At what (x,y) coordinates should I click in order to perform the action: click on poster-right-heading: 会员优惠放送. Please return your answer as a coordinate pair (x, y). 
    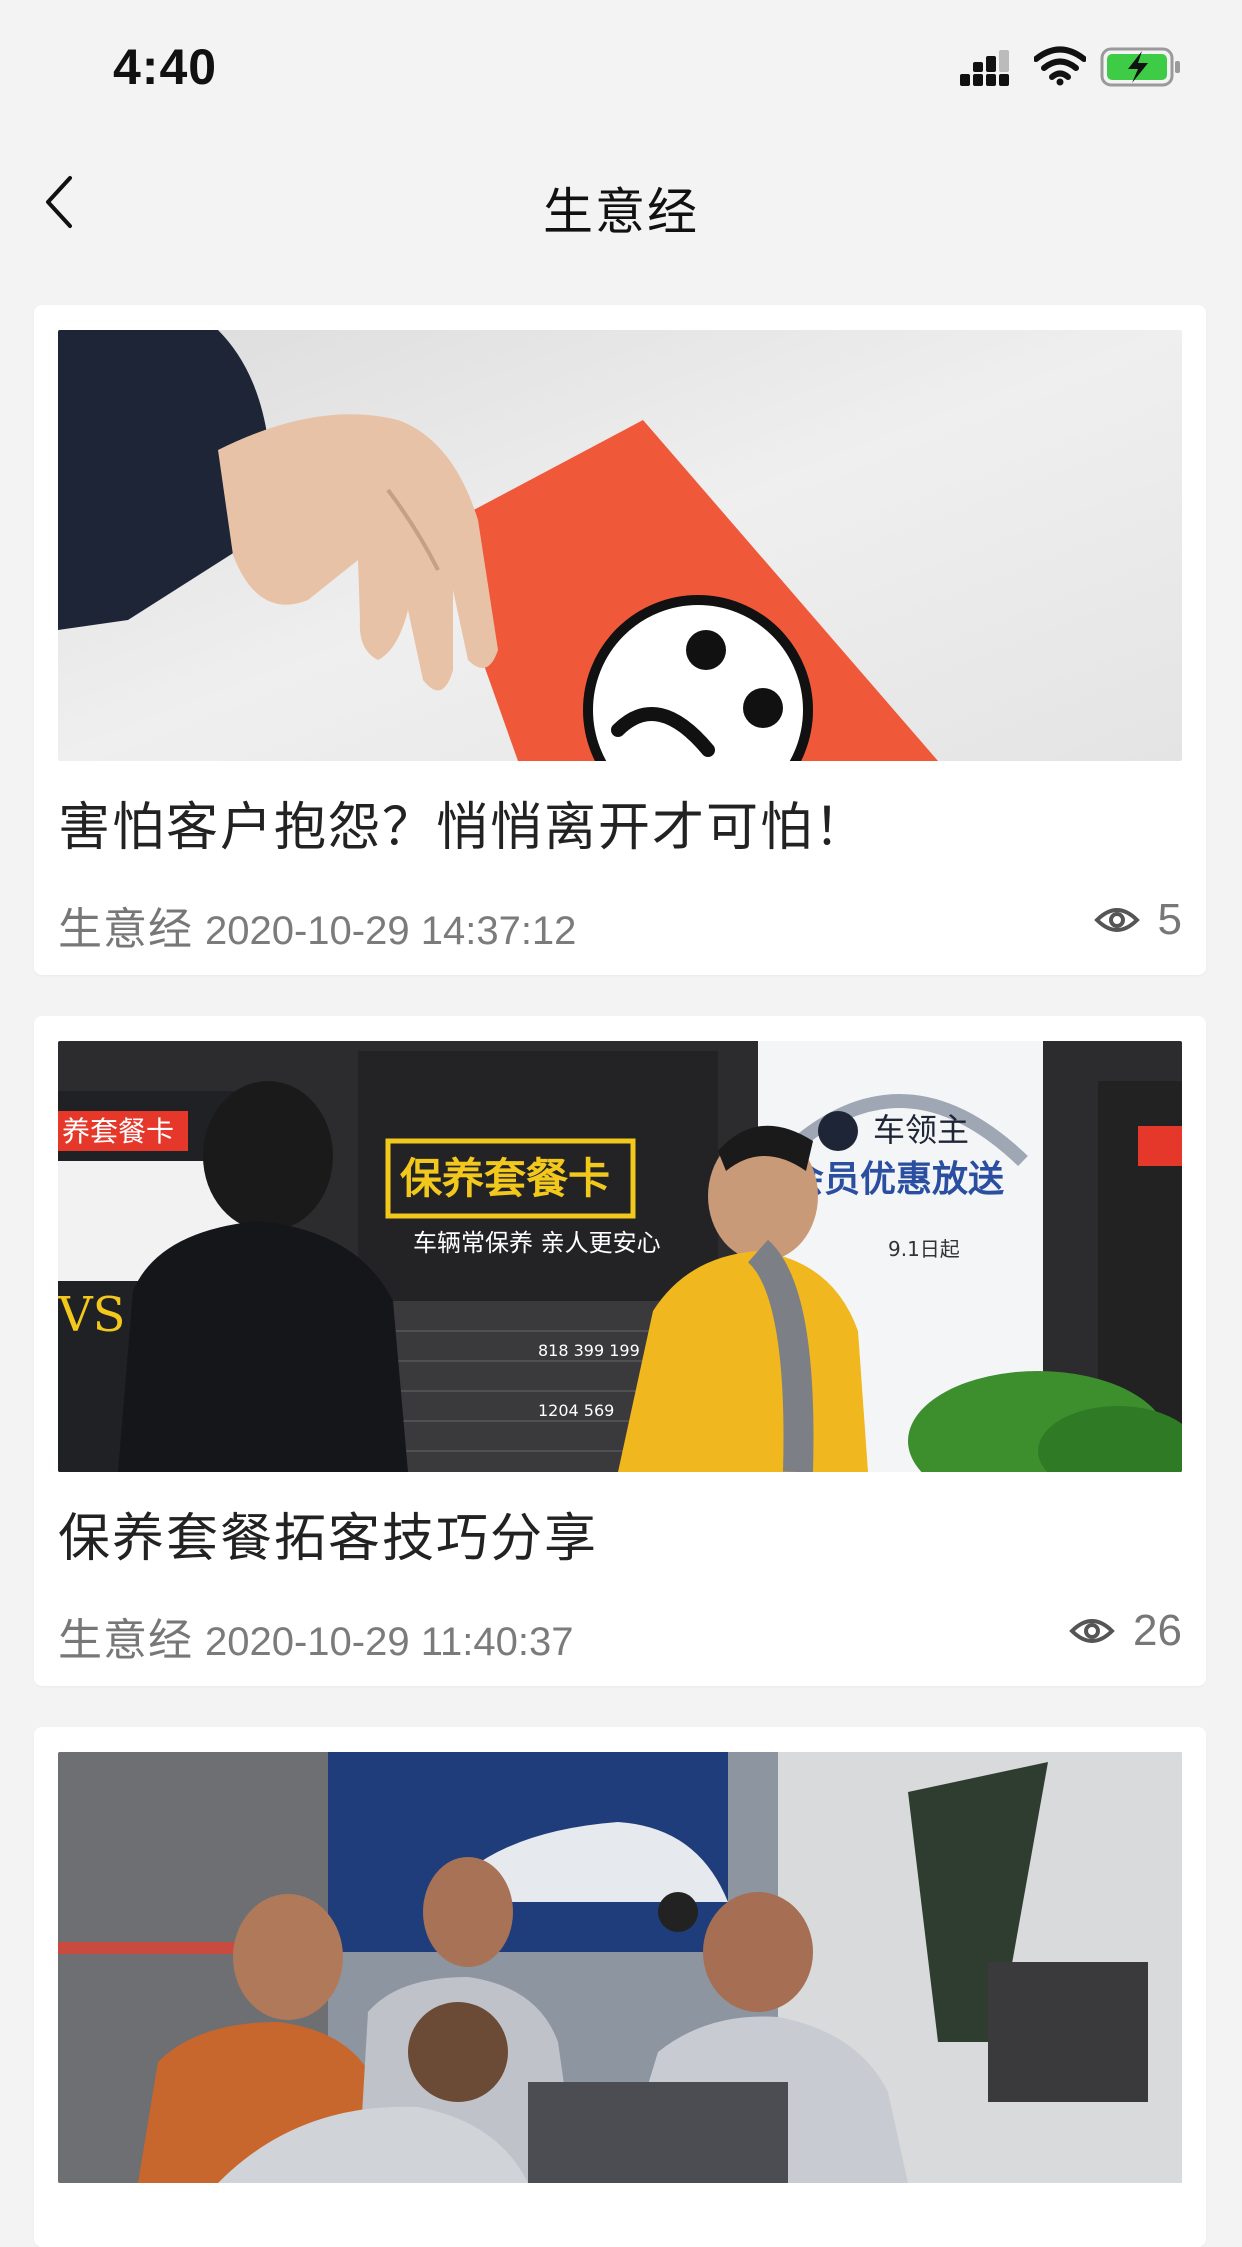
    Looking at the image, I should click on (896, 1179).